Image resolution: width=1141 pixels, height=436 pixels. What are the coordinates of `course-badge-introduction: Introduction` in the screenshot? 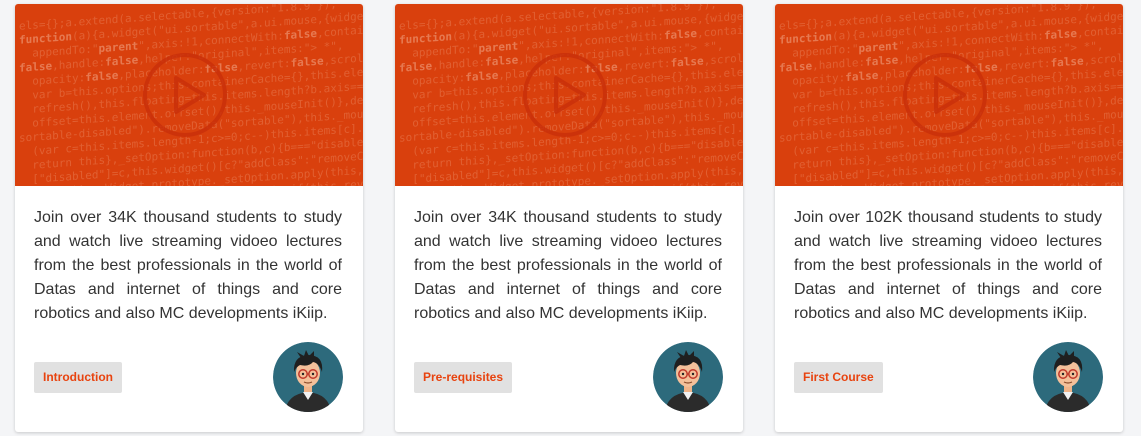 It's located at (78, 377).